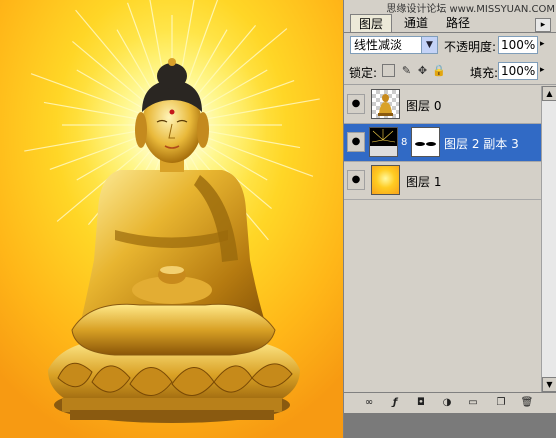  What do you see at coordinates (378, 45) in the screenshot?
I see `blend-mode-value: 线性减淡` at bounding box center [378, 45].